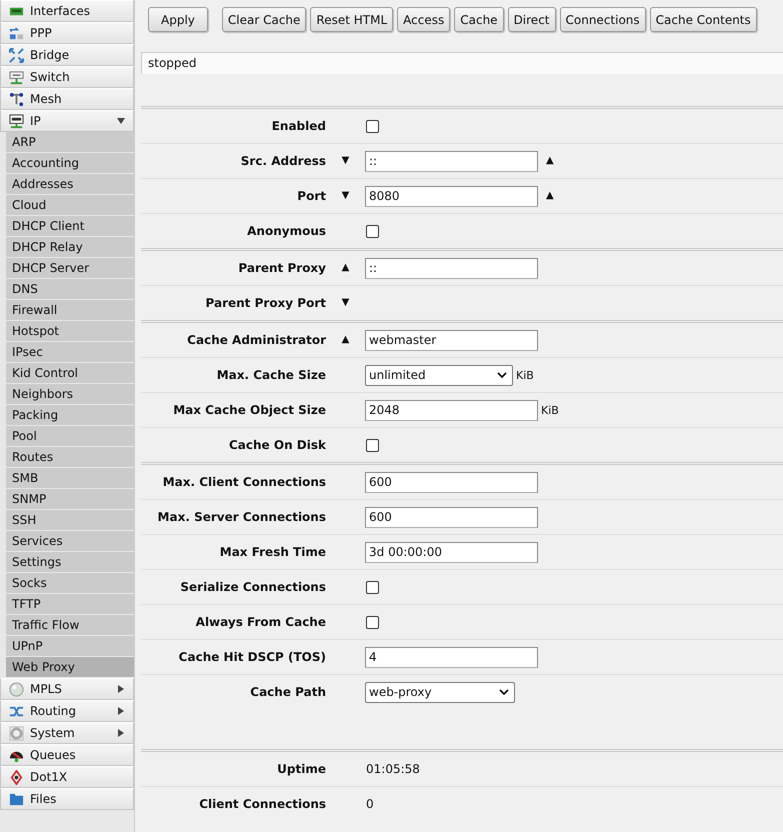 The height and width of the screenshot is (832, 783). What do you see at coordinates (70, 226) in the screenshot?
I see `submenu-item: DHCP Client` at bounding box center [70, 226].